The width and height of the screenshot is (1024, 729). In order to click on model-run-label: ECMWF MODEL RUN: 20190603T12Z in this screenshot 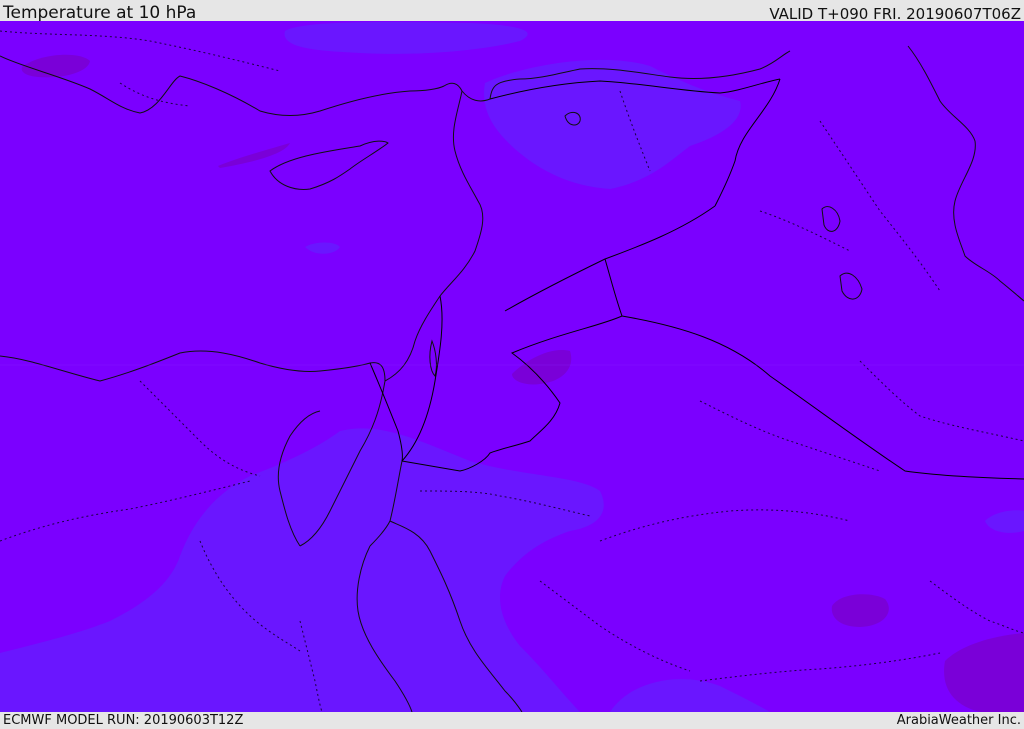, I will do `click(123, 720)`.